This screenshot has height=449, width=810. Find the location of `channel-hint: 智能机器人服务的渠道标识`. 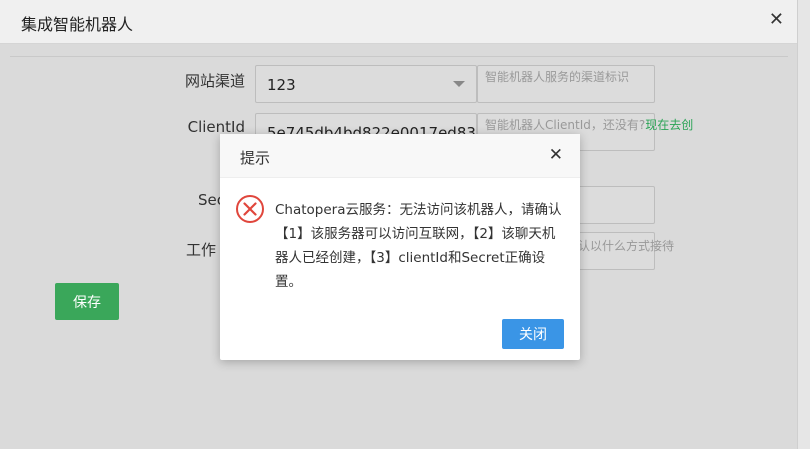

channel-hint: 智能机器人服务的渠道标识 is located at coordinates (557, 77).